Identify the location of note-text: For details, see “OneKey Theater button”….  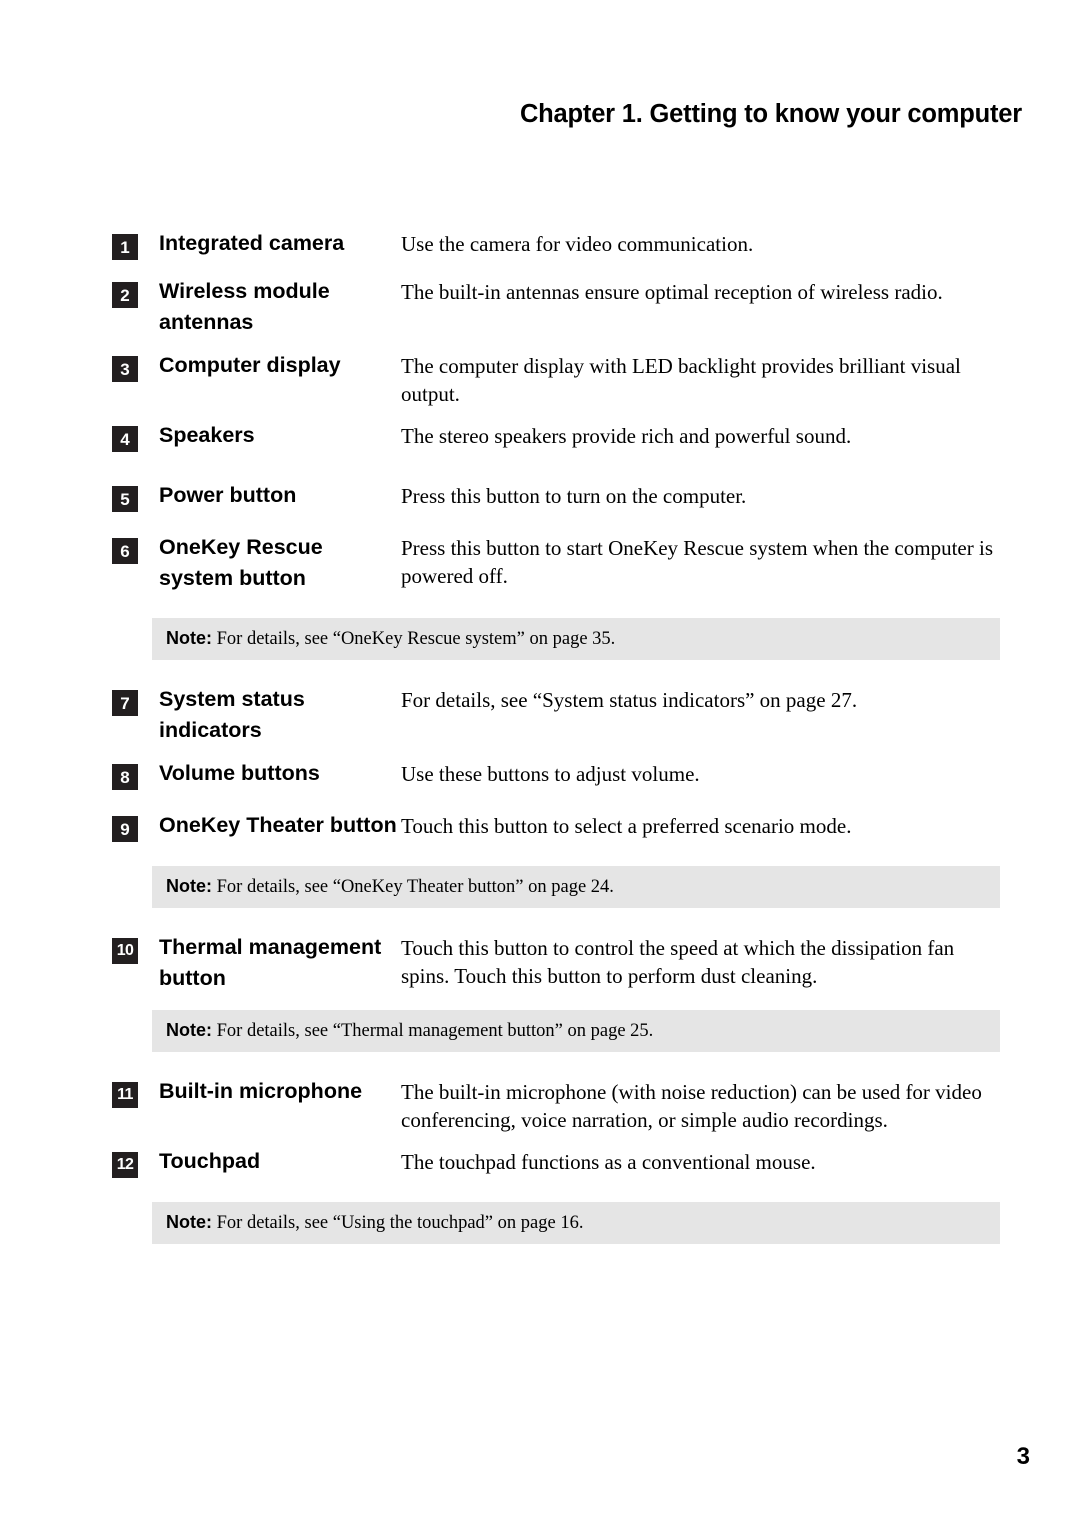
(415, 887).